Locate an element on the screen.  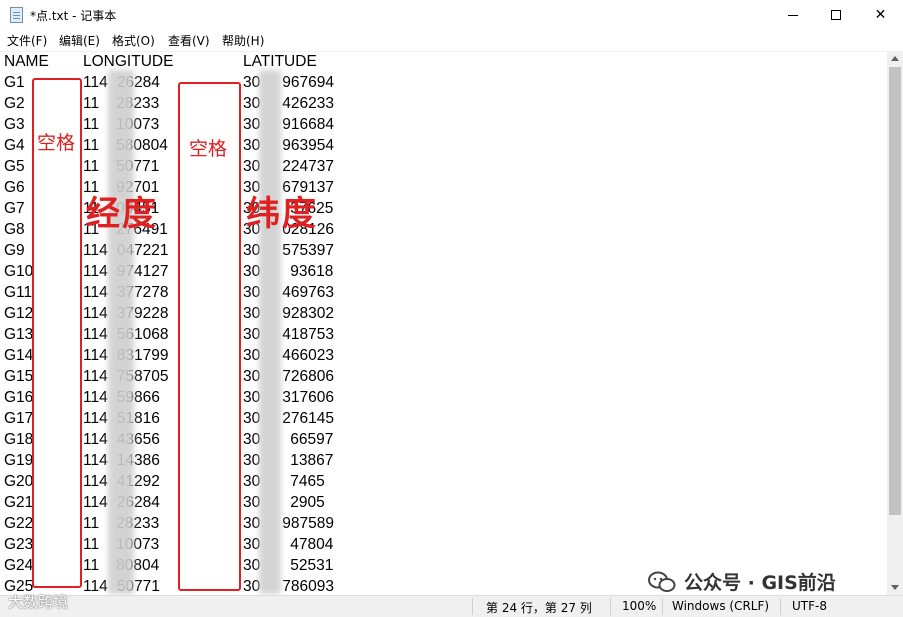
vertical-scrollbar is located at coordinates (895, 323).